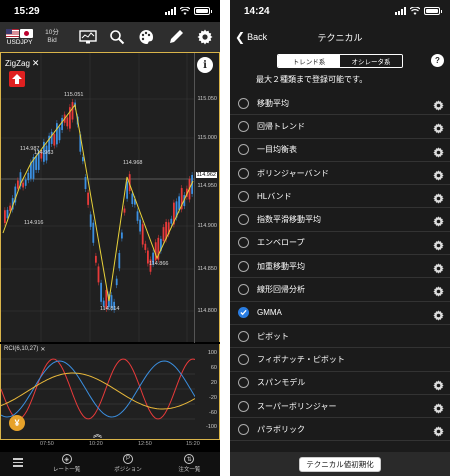 The height and width of the screenshot is (476, 450). What do you see at coordinates (211, 427) in the screenshot?
I see `rci-axis-label: -100` at bounding box center [211, 427].